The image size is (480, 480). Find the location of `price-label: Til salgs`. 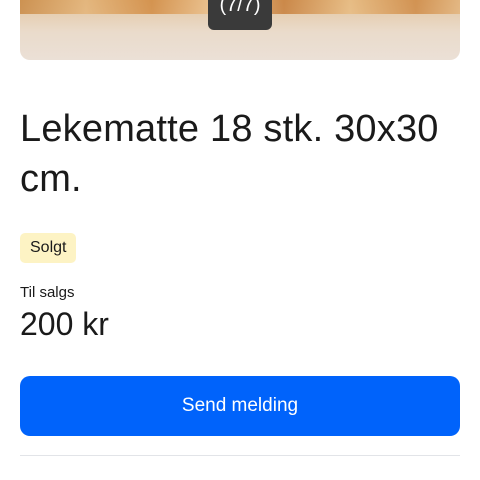

price-label: Til salgs is located at coordinates (47, 292).